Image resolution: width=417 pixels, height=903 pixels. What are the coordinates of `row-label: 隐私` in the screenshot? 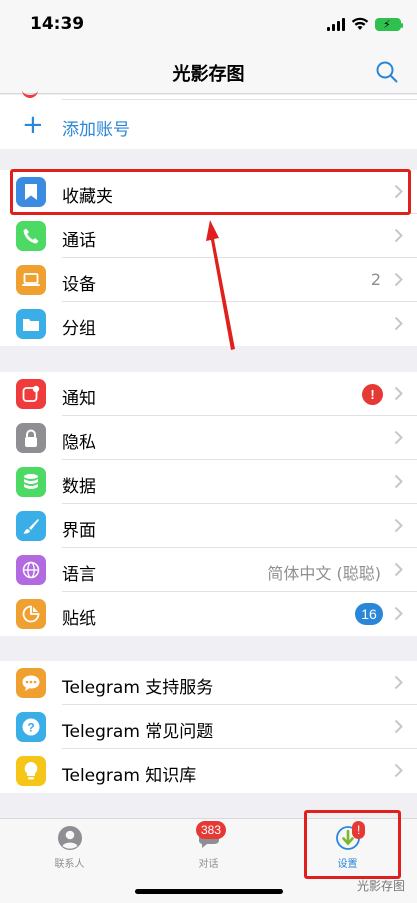 It's located at (79, 443).